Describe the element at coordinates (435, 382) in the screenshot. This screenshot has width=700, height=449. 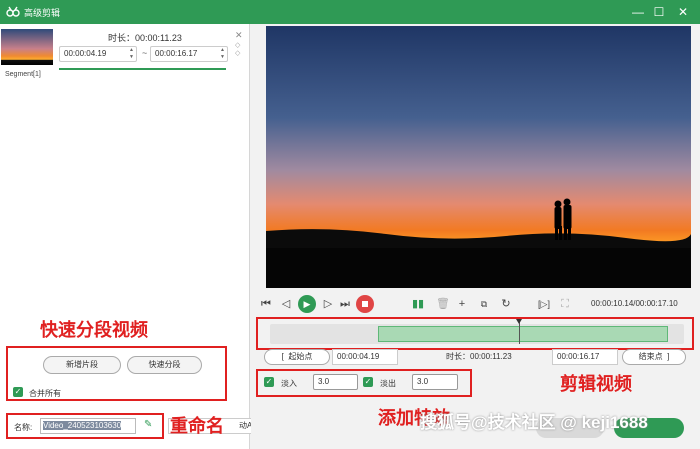
I see `fade-out-input: 3.0` at that location.